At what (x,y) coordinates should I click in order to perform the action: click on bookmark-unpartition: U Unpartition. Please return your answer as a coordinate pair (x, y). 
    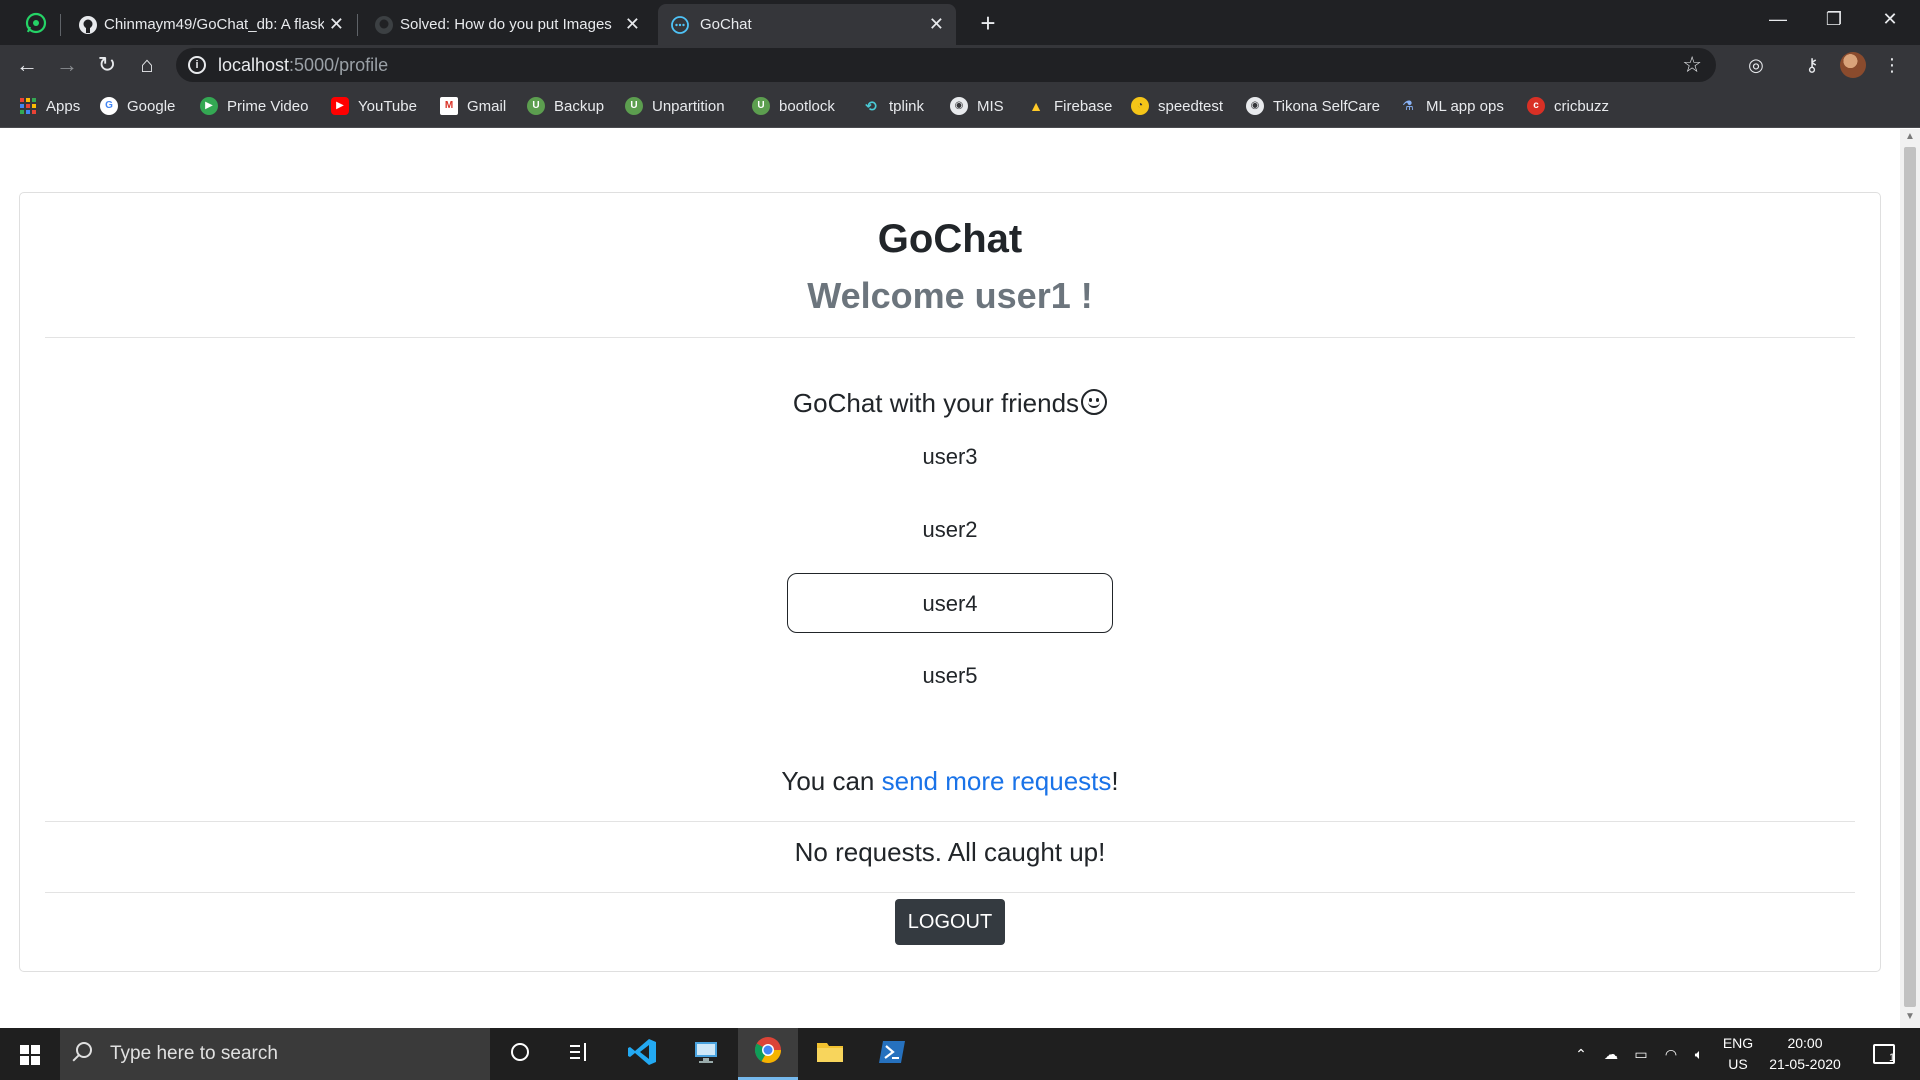
    Looking at the image, I should click on (675, 106).